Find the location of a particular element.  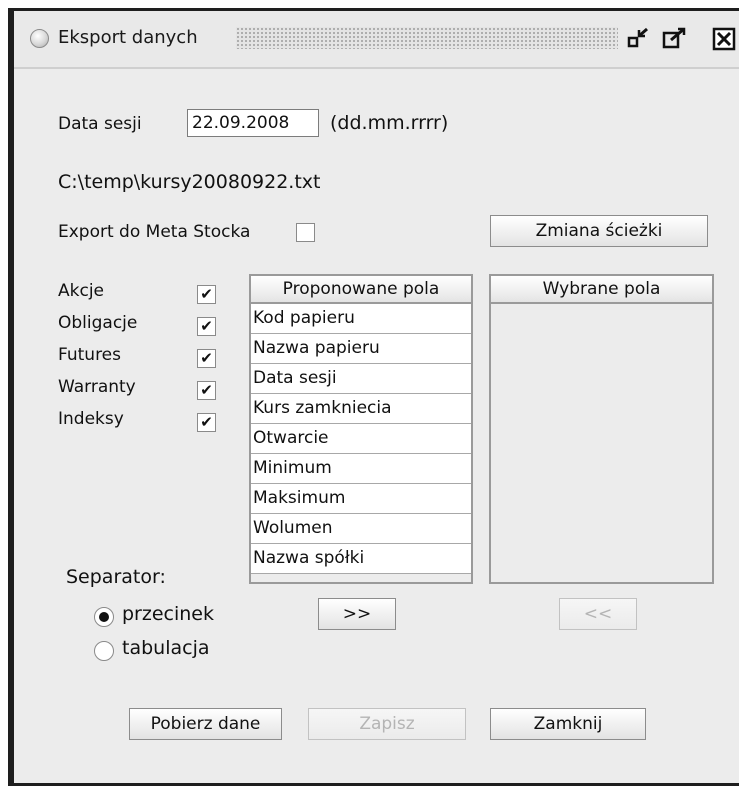

close-icon is located at coordinates (725, 39).